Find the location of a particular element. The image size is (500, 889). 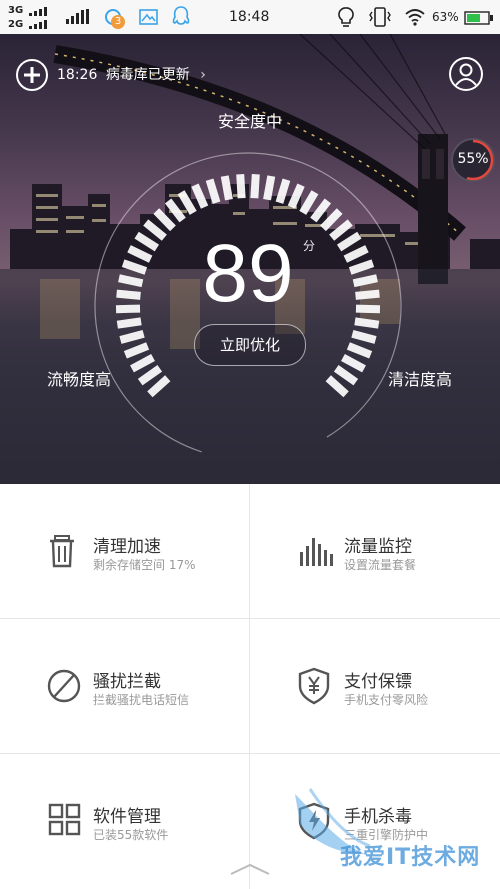

score-unit: 分 is located at coordinates (309, 246).